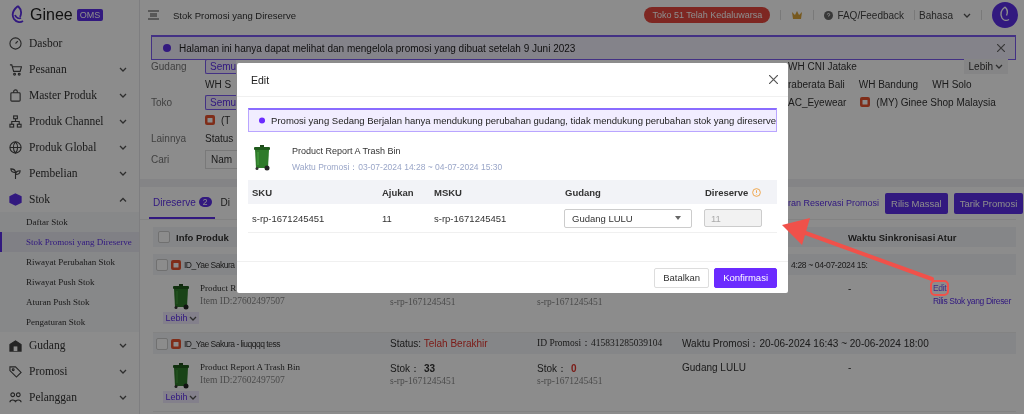 The width and height of the screenshot is (1024, 414). Describe the element at coordinates (18, 15) in the screenshot. I see `logo-icon` at that location.